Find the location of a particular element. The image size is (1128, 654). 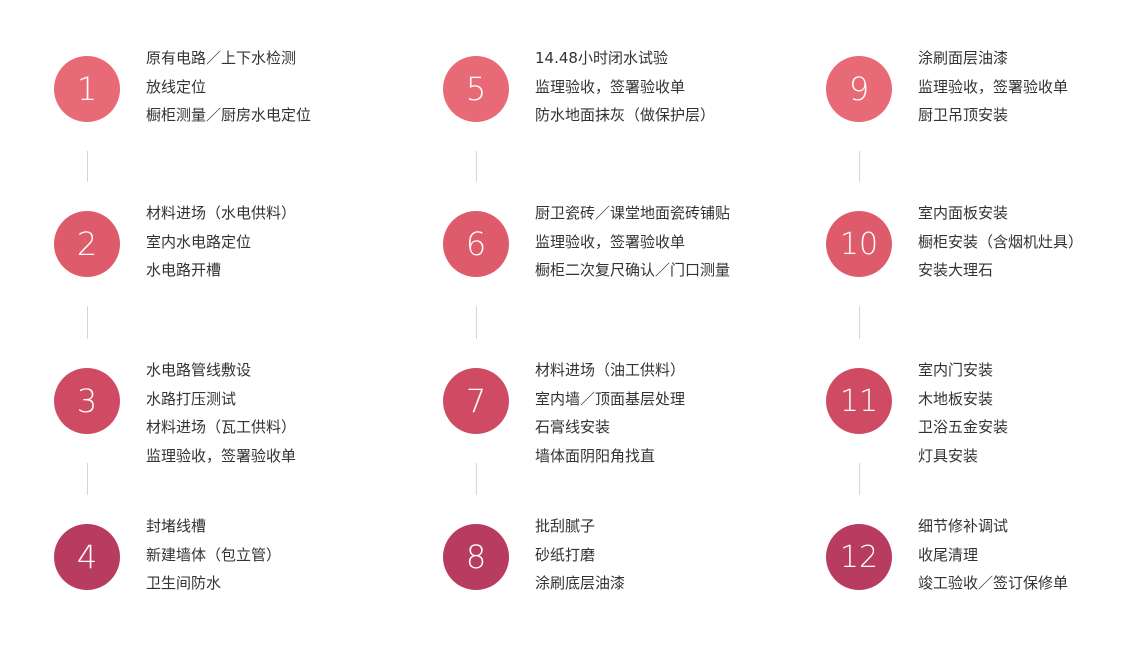

step-task-item: 批刮腻子 is located at coordinates (565, 526).